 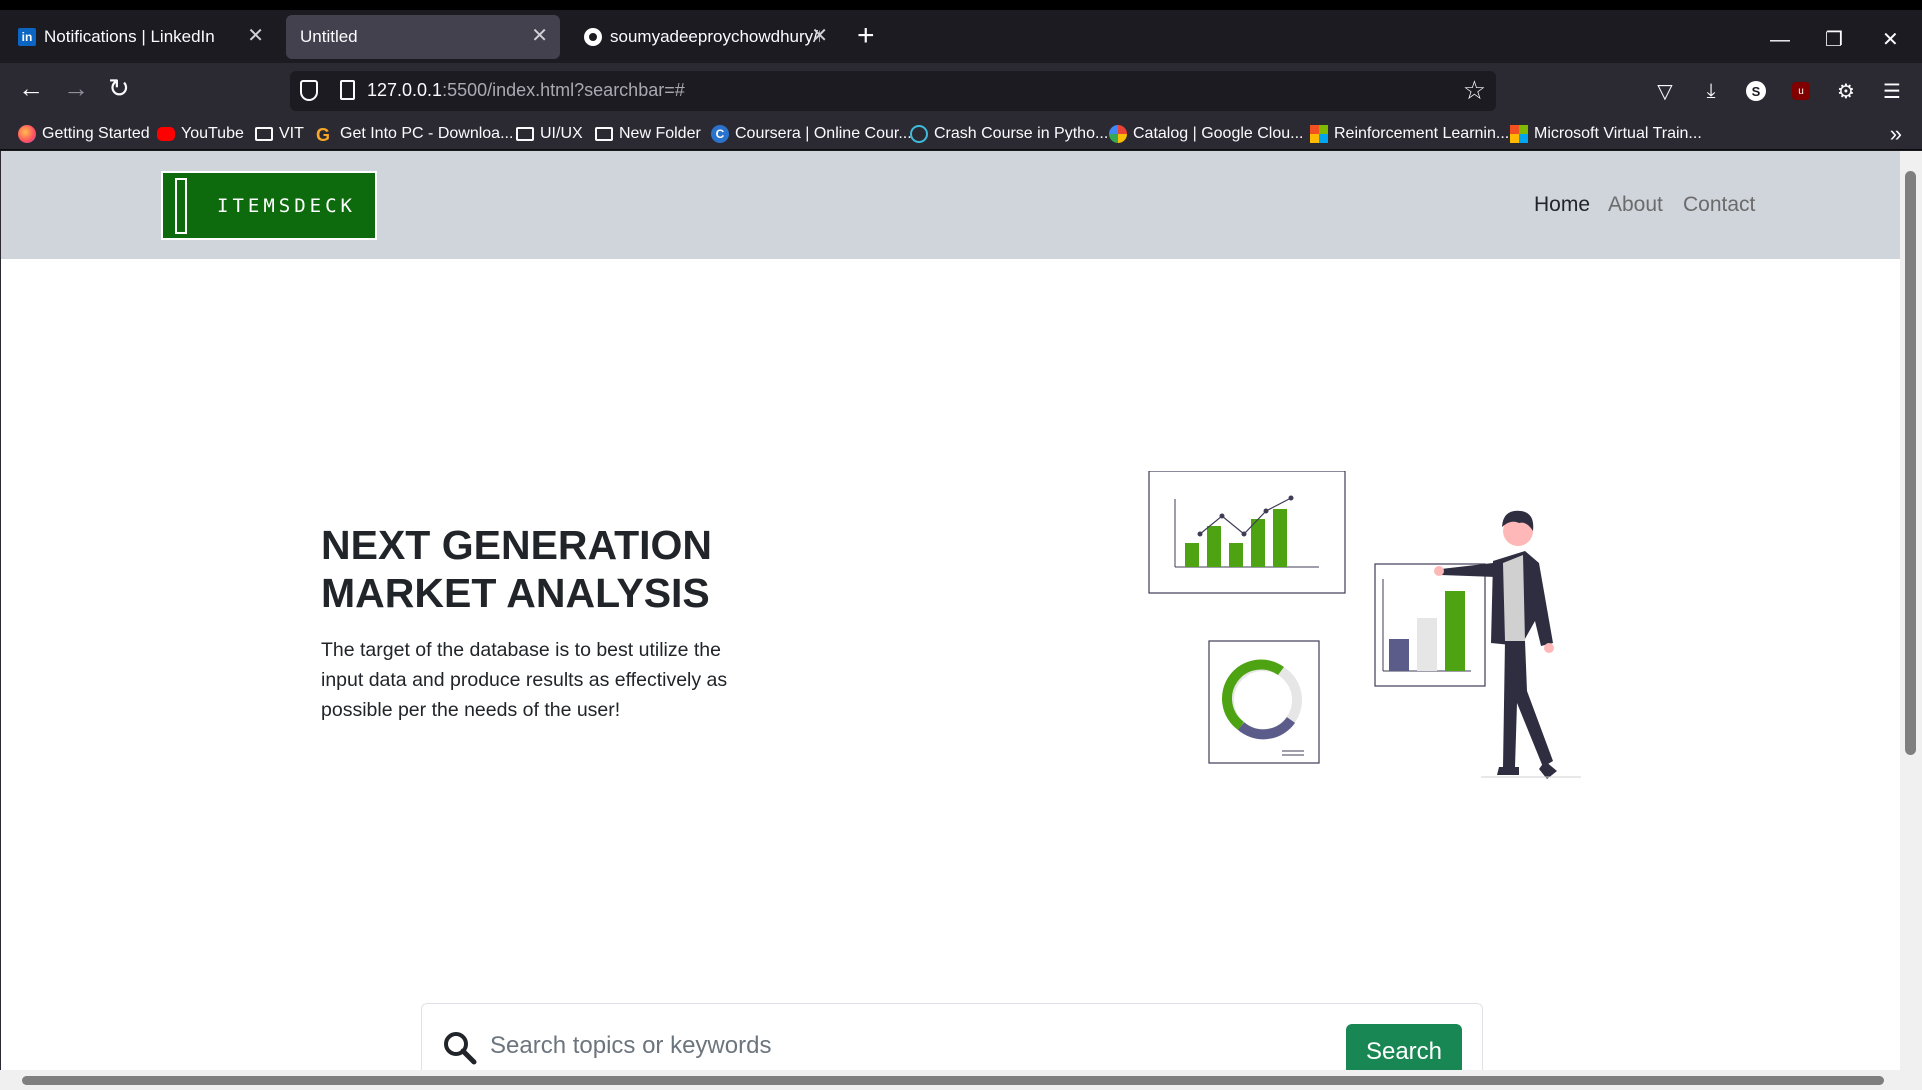 I want to click on firefox-icon, so click(x=27, y=134).